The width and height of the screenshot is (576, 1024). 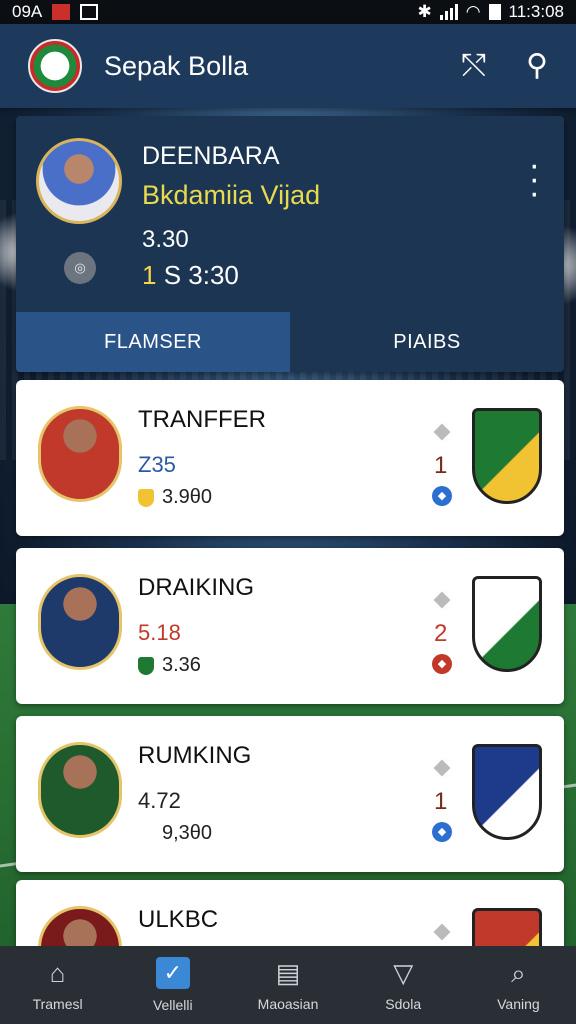 What do you see at coordinates (201, 275) in the screenshot?
I see `profile-stat-2-rest: S 3:30` at bounding box center [201, 275].